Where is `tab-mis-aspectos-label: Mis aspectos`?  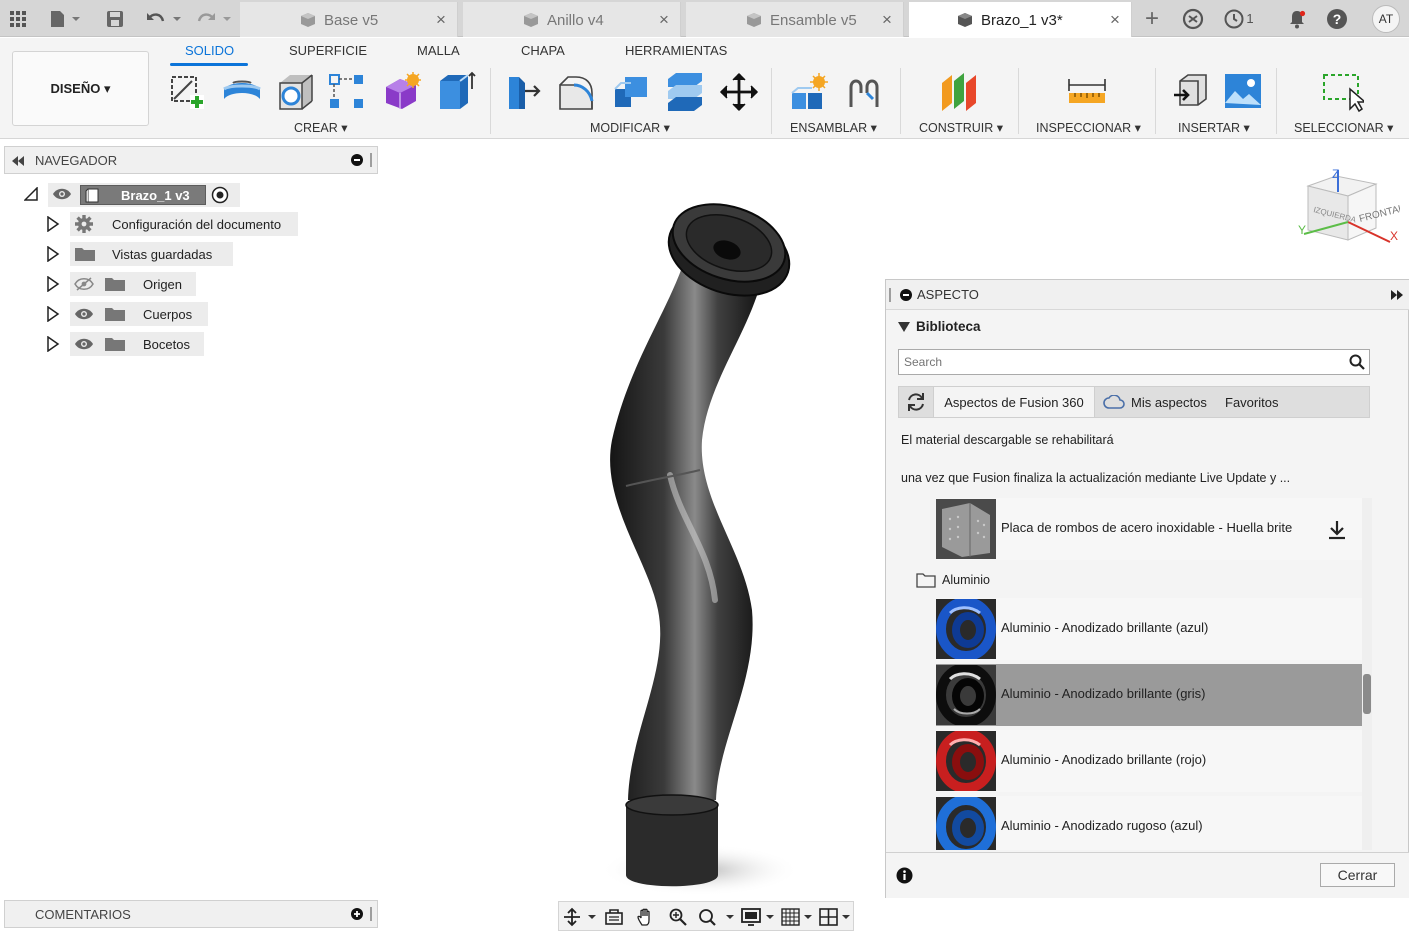 tab-mis-aspectos-label: Mis aspectos is located at coordinates (1169, 402).